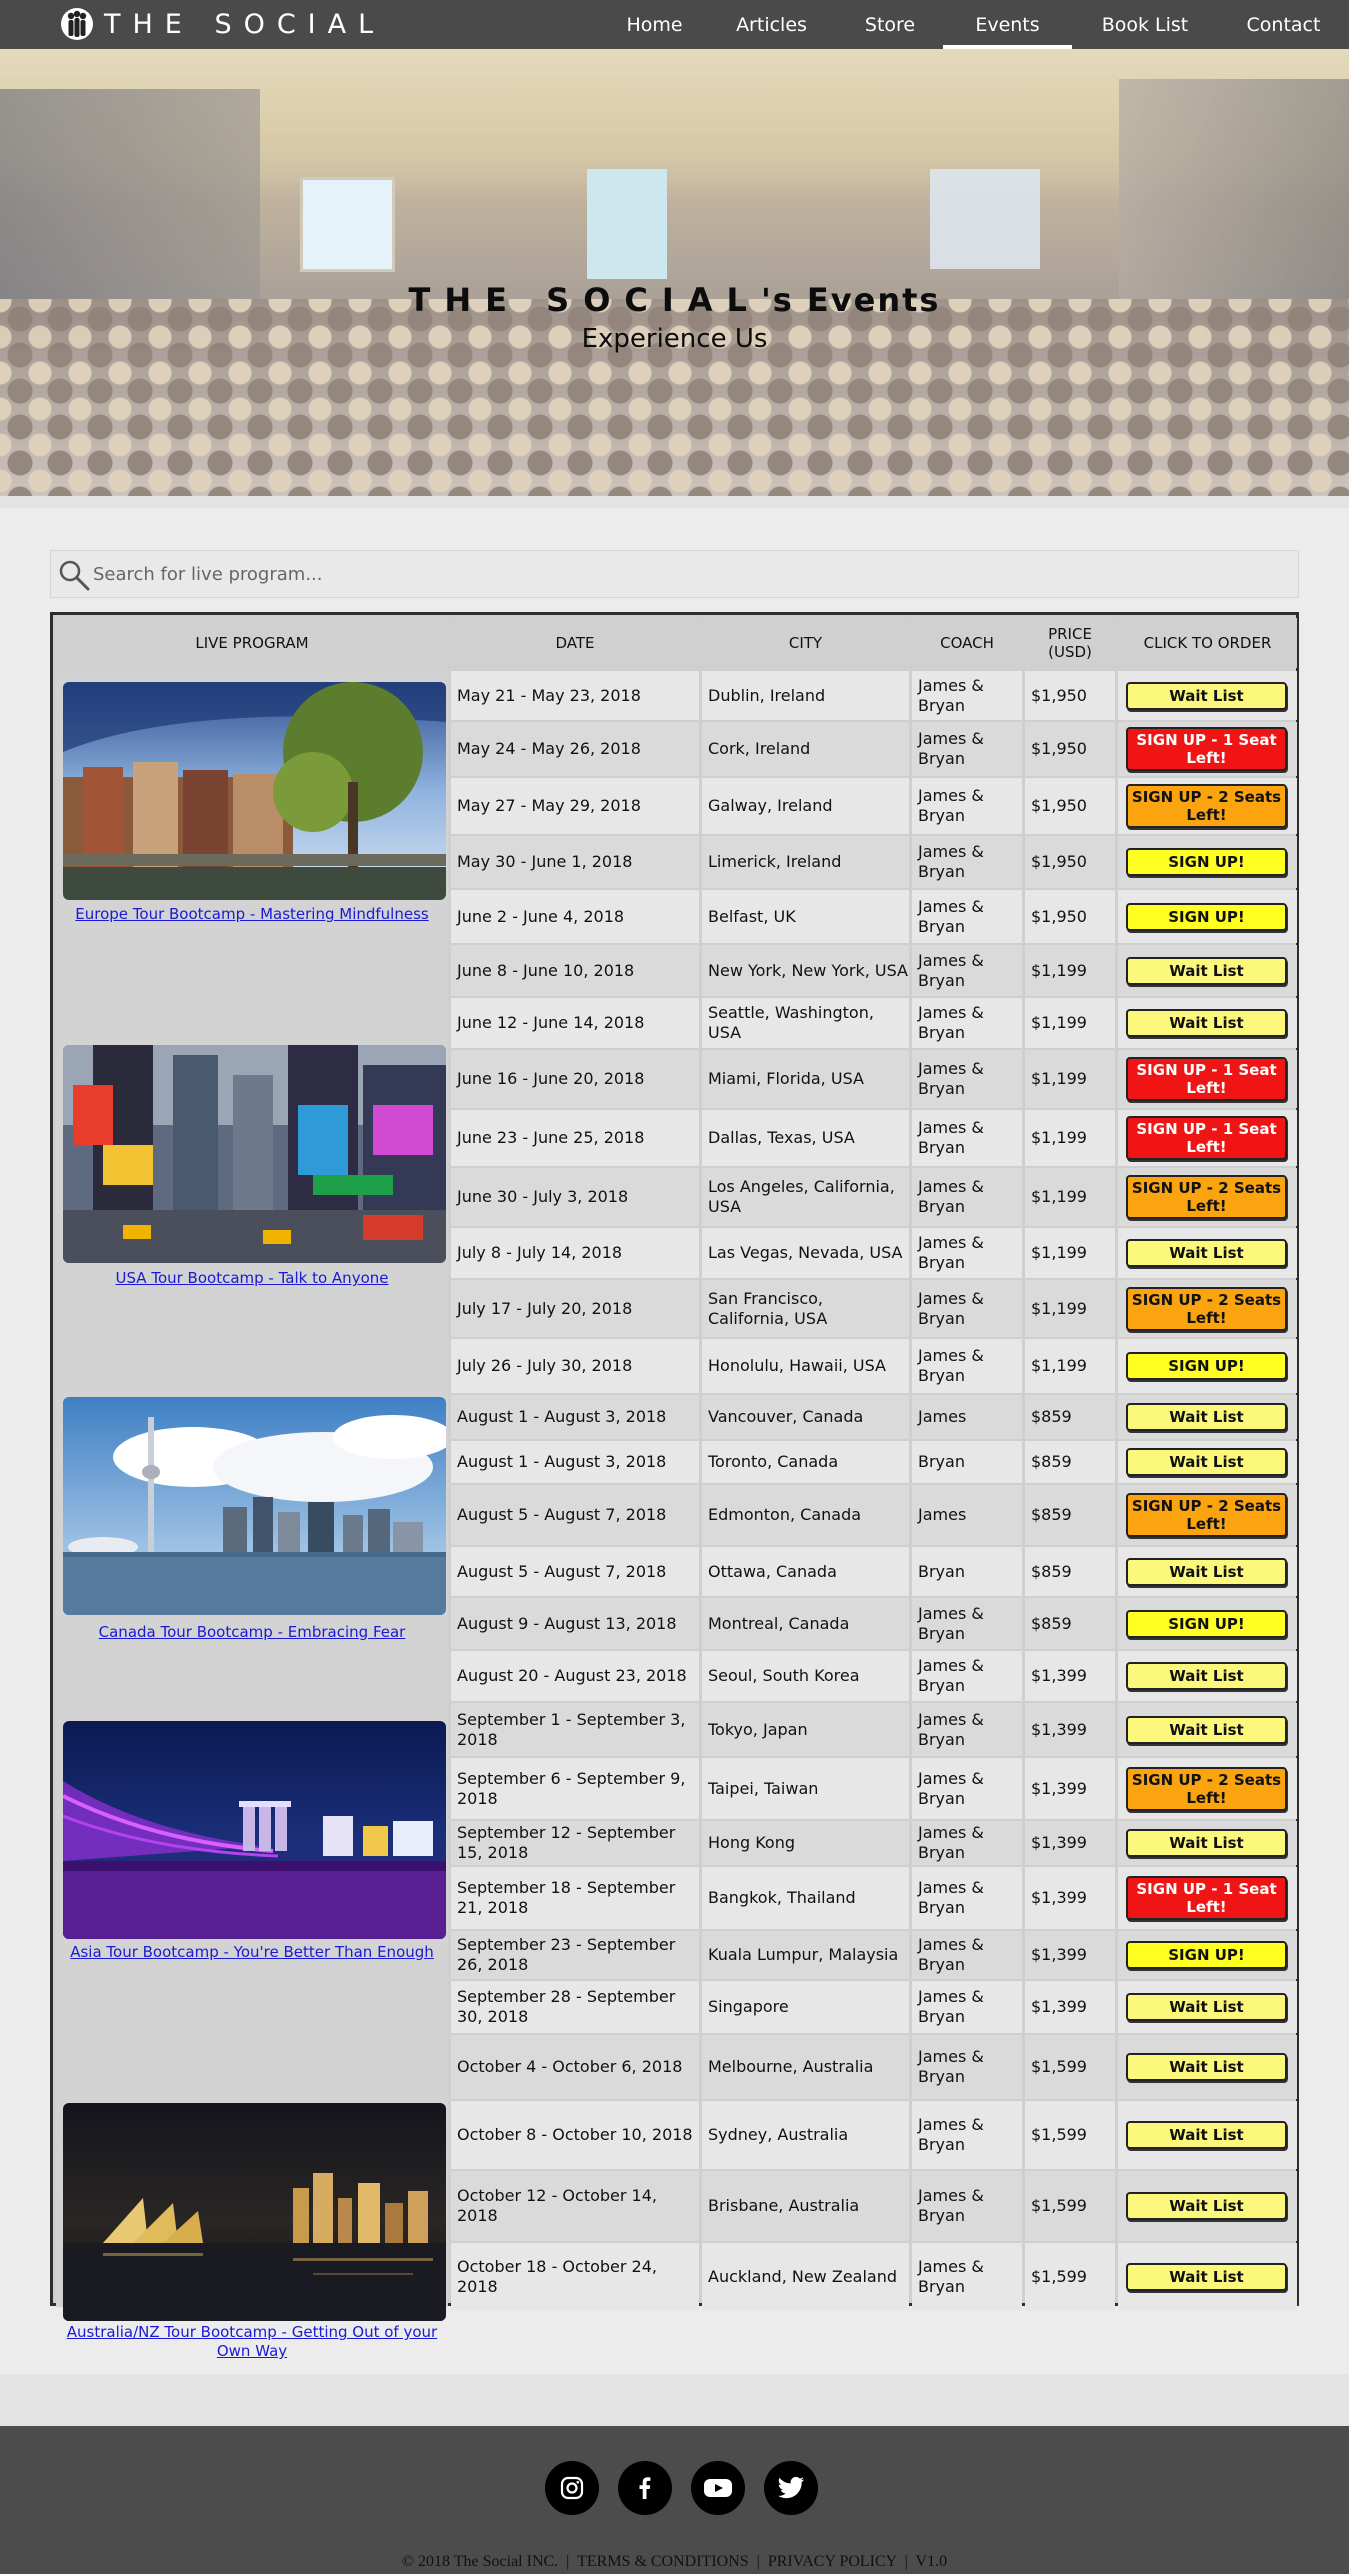 This screenshot has width=1349, height=2574. I want to click on event-city: Melbourne, Australia, so click(805, 2067).